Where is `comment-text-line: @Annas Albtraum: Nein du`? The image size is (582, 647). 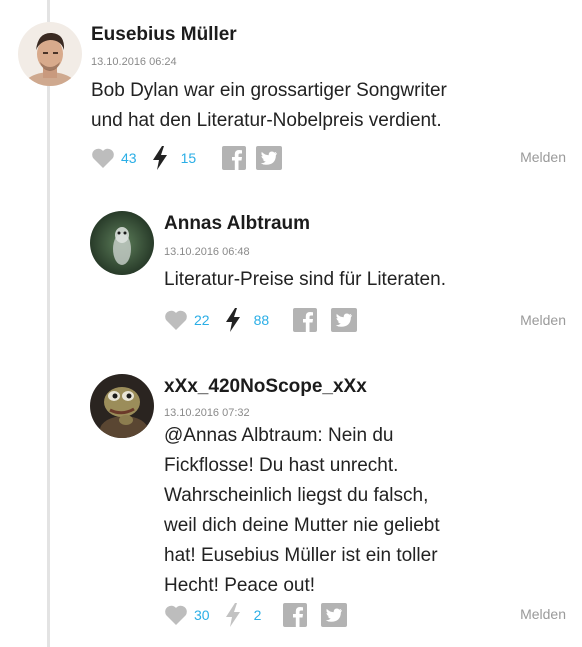
comment-text-line: @Annas Albtraum: Nein du is located at coordinates (279, 435).